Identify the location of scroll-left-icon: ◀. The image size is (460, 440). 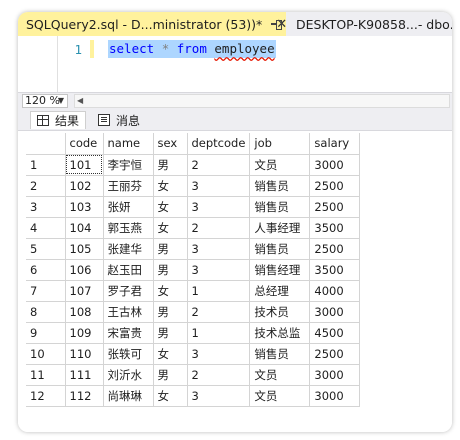
(80, 101).